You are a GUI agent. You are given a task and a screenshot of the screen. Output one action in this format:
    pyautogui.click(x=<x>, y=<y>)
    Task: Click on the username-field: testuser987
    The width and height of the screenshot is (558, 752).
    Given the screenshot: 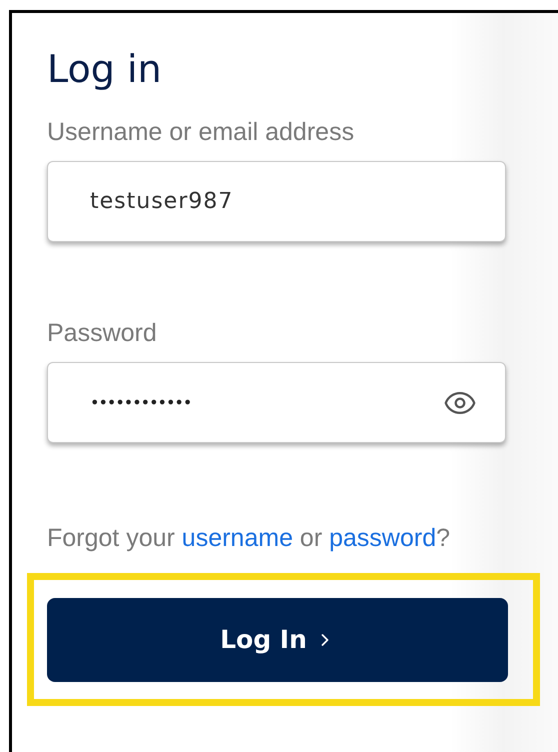 What is the action you would take?
    pyautogui.click(x=276, y=201)
    